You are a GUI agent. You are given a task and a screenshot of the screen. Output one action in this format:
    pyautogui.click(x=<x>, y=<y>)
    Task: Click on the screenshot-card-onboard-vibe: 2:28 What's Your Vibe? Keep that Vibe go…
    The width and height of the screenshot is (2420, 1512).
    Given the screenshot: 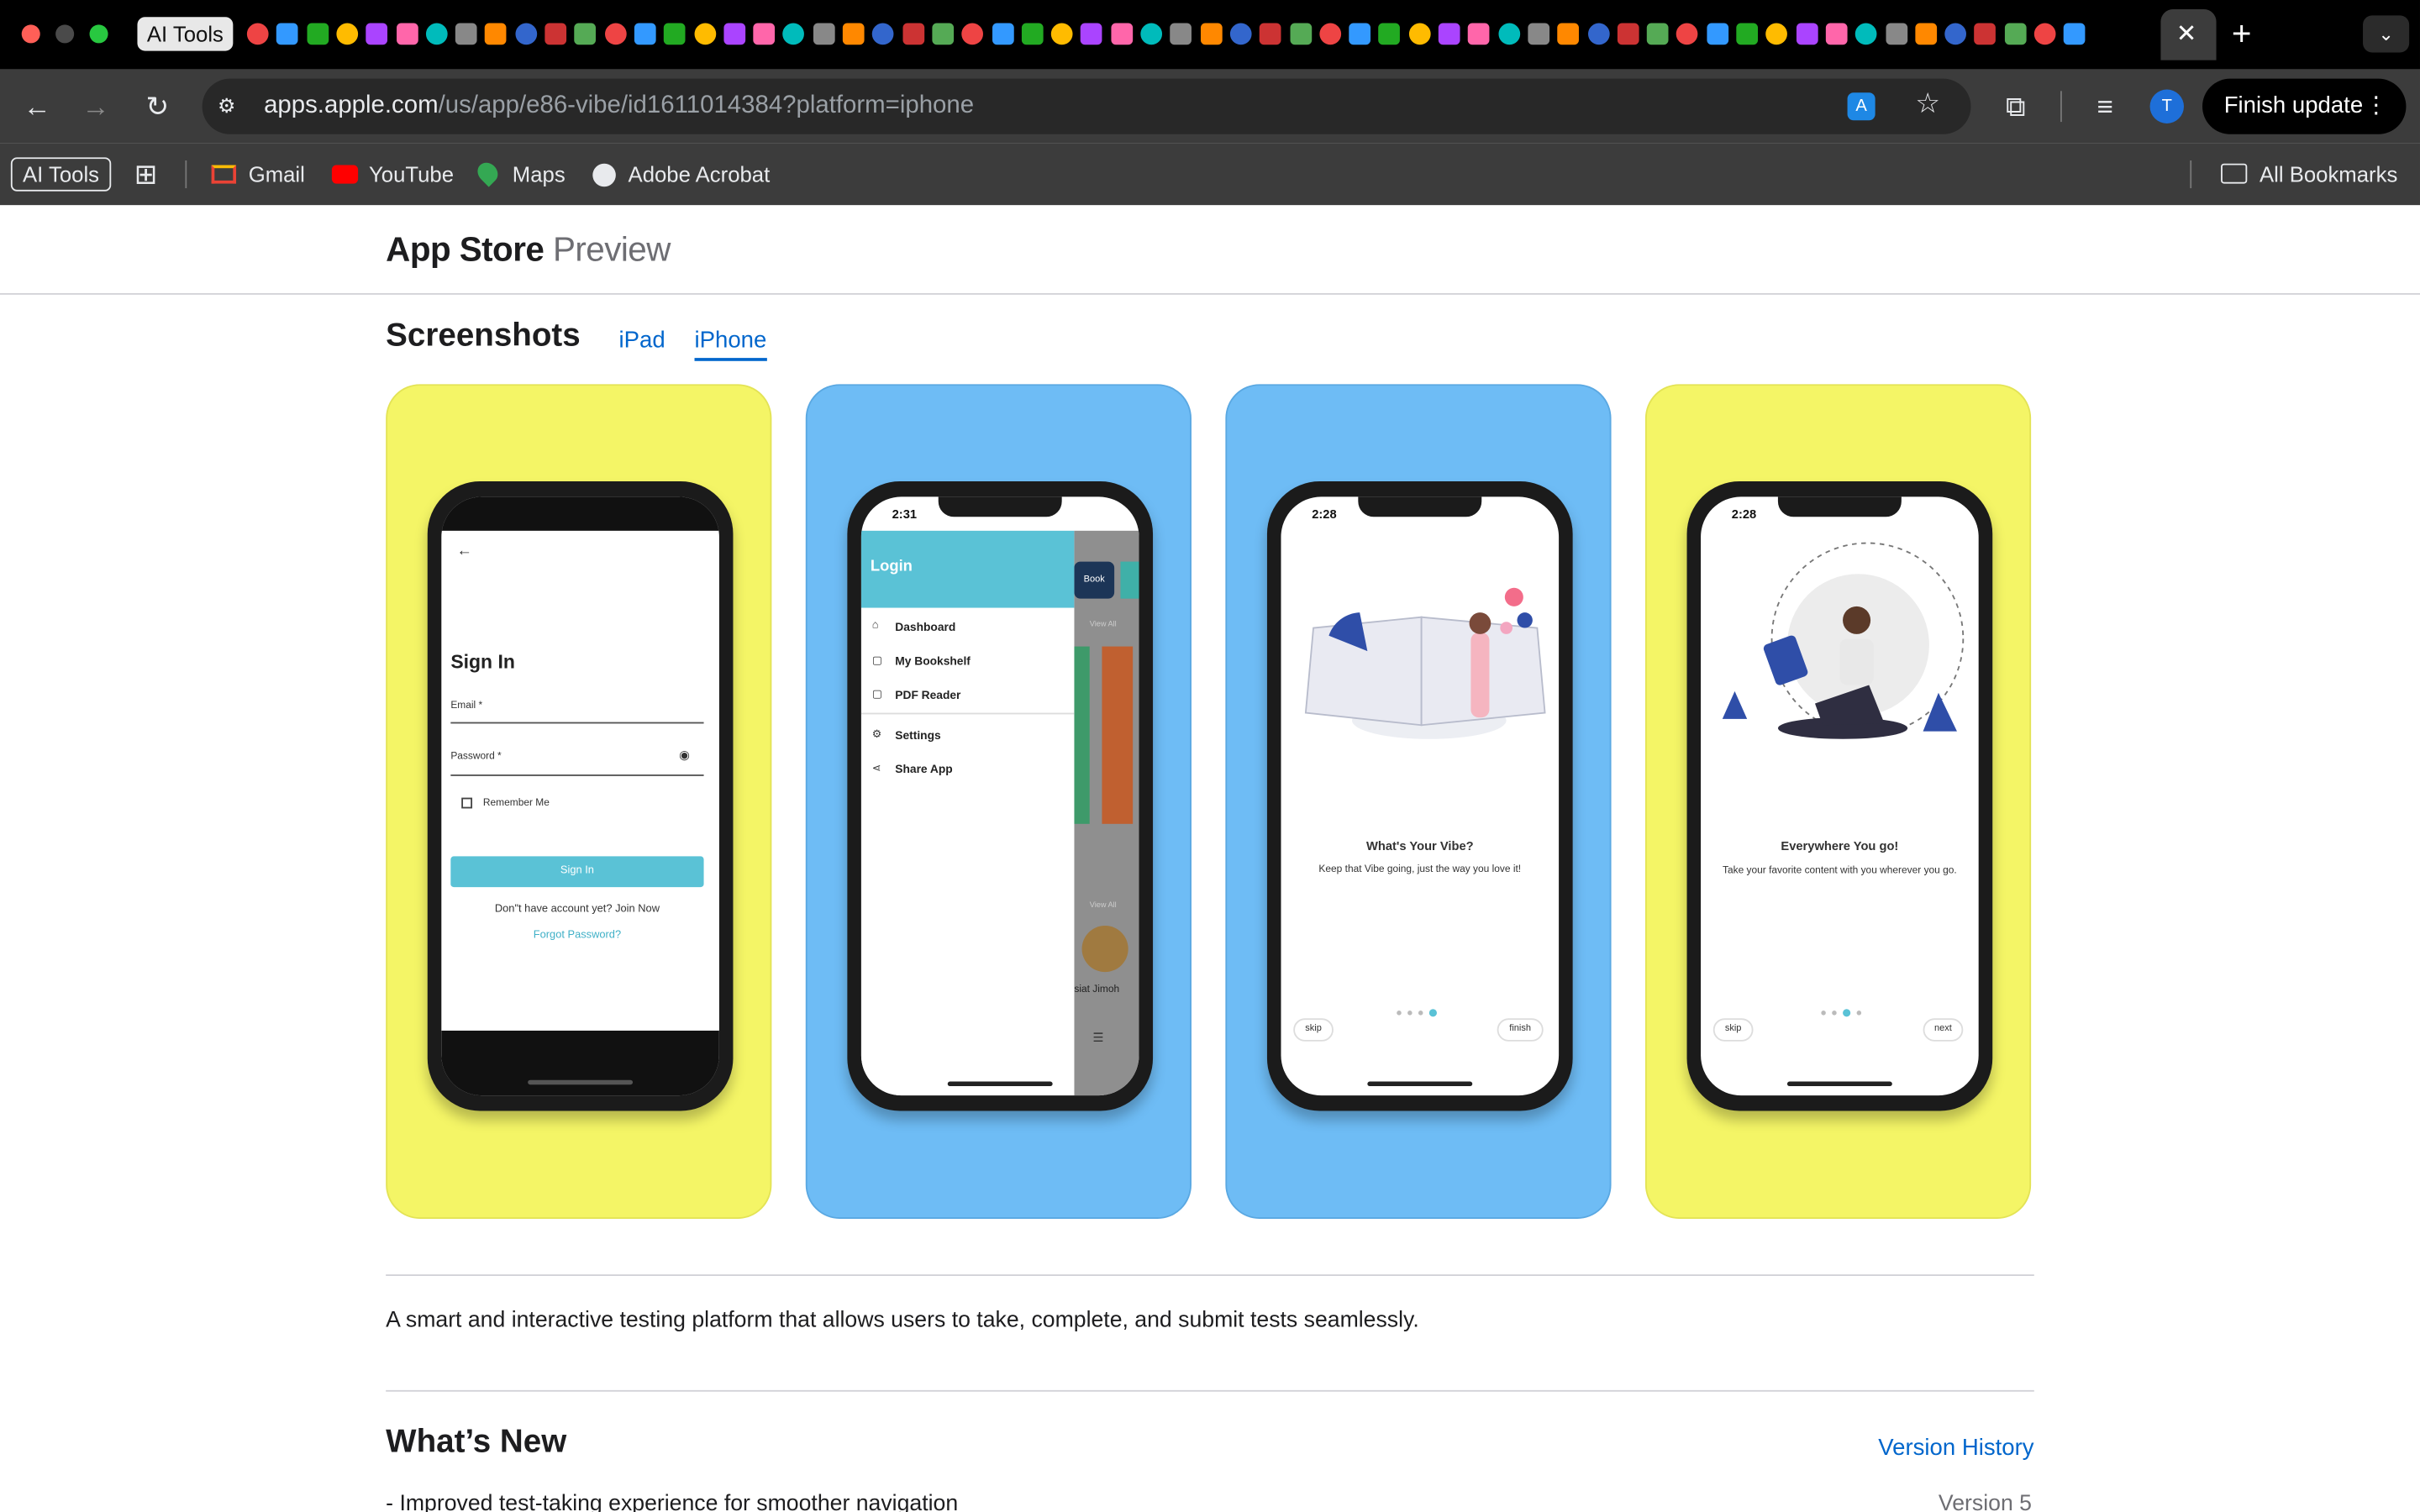 What is the action you would take?
    pyautogui.click(x=1418, y=802)
    